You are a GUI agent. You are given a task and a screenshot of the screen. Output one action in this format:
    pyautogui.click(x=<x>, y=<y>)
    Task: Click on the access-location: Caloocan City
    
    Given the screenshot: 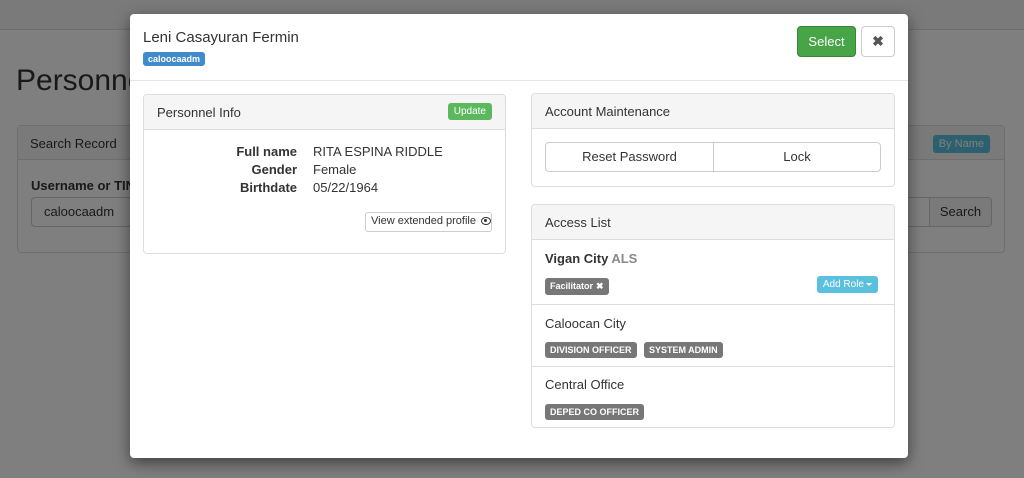 What is the action you would take?
    pyautogui.click(x=585, y=323)
    